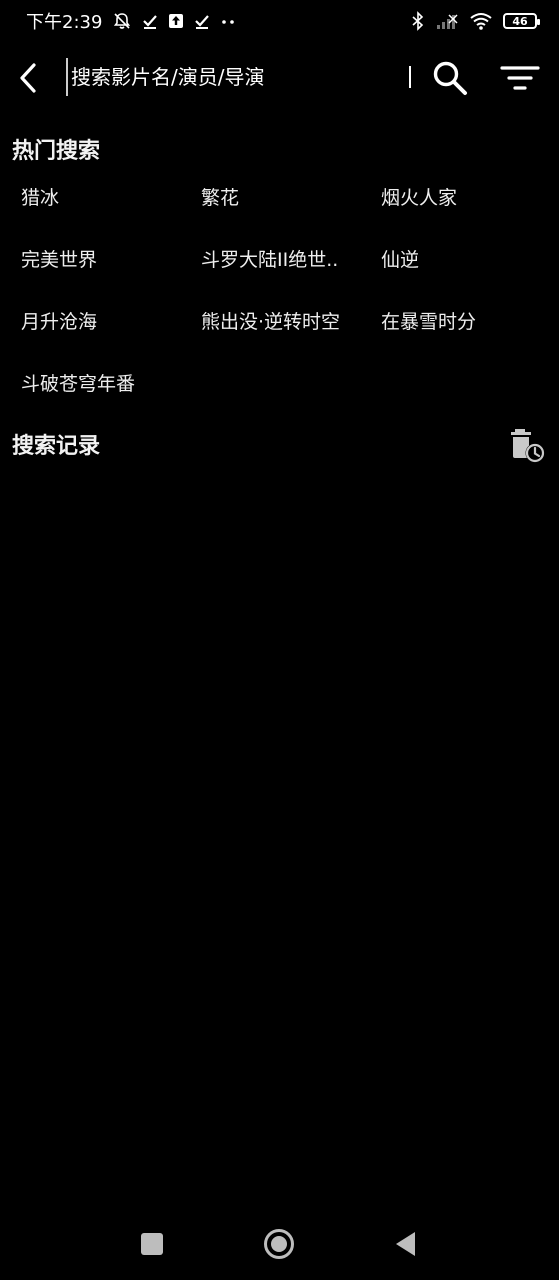 Image resolution: width=559 pixels, height=1280 pixels. I want to click on search-input, so click(236, 77).